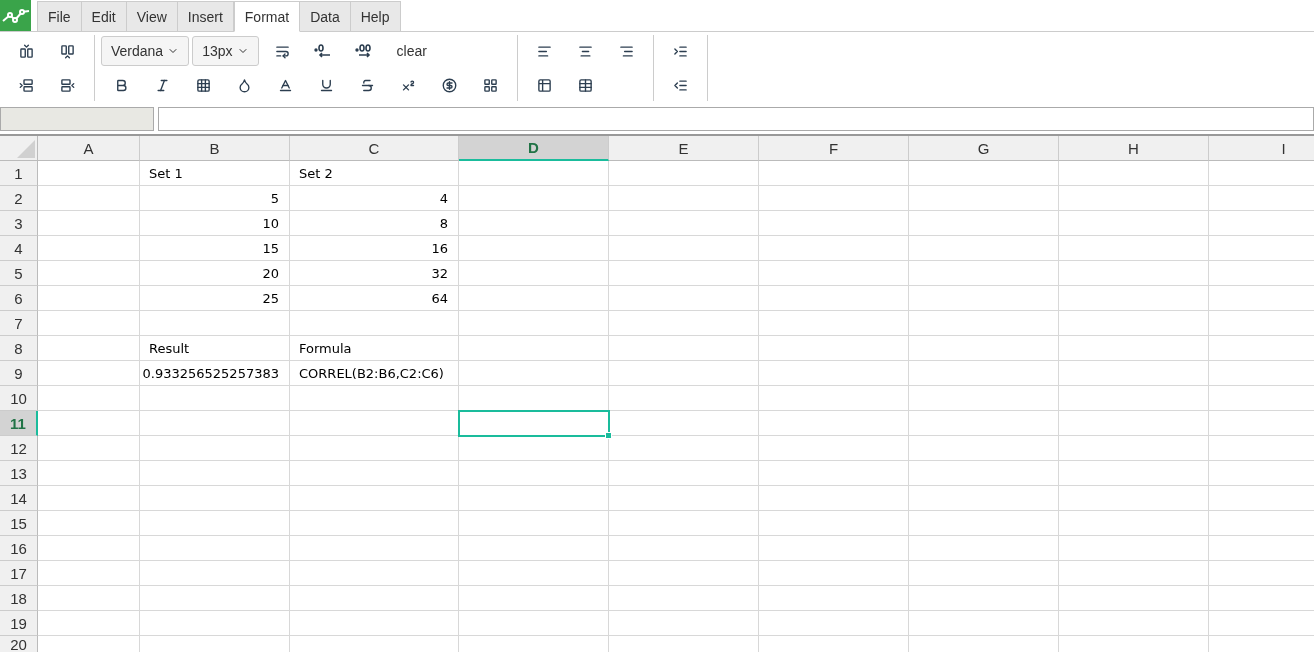 The image size is (1314, 652). What do you see at coordinates (270, 223) in the screenshot?
I see `cell-text: 10` at bounding box center [270, 223].